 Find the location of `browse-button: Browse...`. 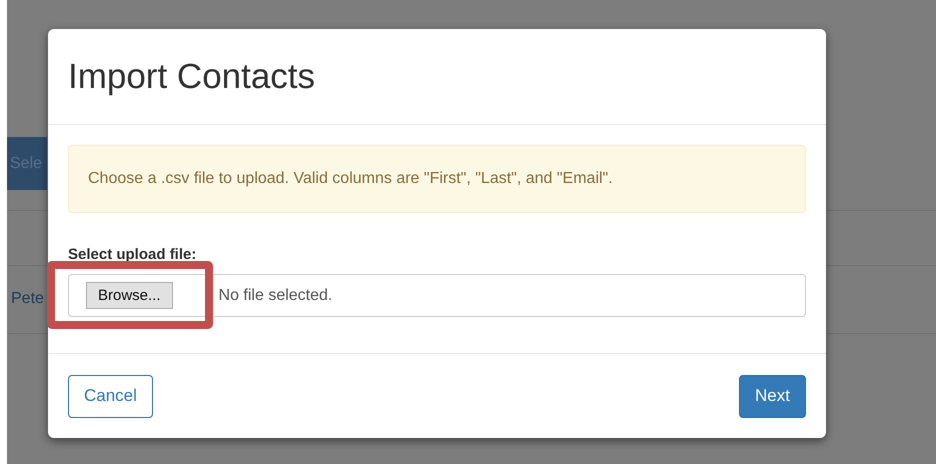

browse-button: Browse... is located at coordinates (129, 295).